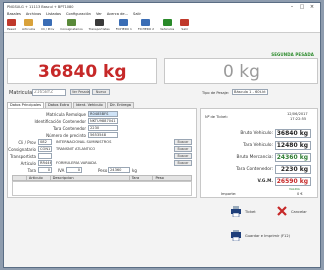  What do you see at coordinates (216, 93) in the screenshot?
I see `tipo-pesaje-label: Tipo de Pesaje:` at bounding box center [216, 93].